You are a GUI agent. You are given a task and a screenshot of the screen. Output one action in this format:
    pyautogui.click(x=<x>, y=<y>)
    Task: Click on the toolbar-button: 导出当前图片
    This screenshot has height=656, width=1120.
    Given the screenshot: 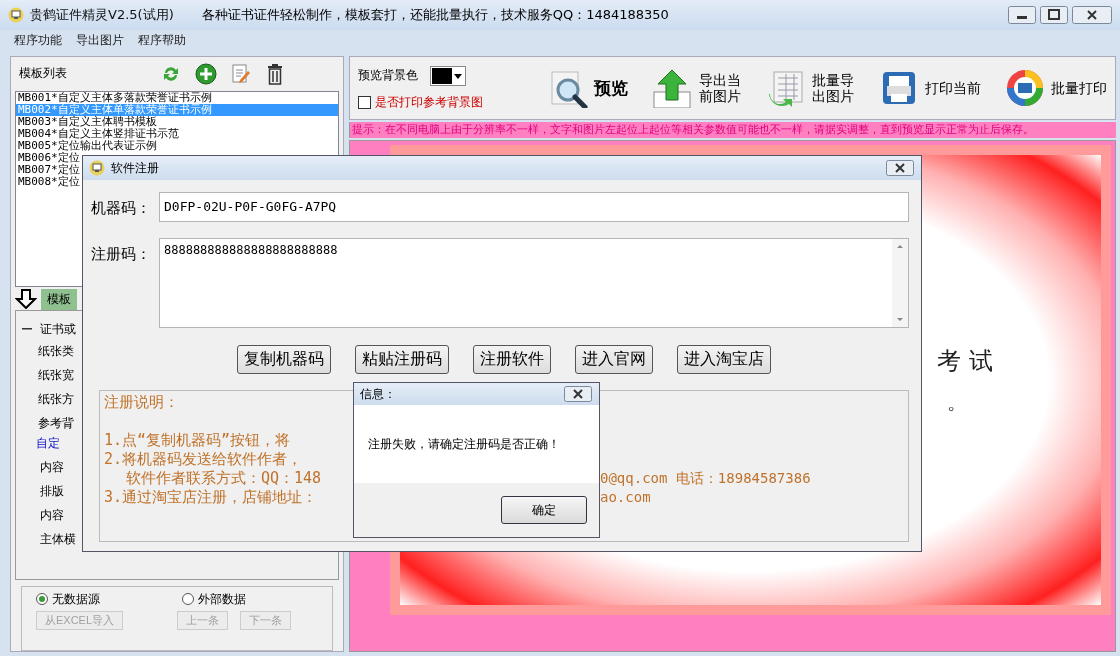 What is the action you would take?
    pyautogui.click(x=697, y=88)
    